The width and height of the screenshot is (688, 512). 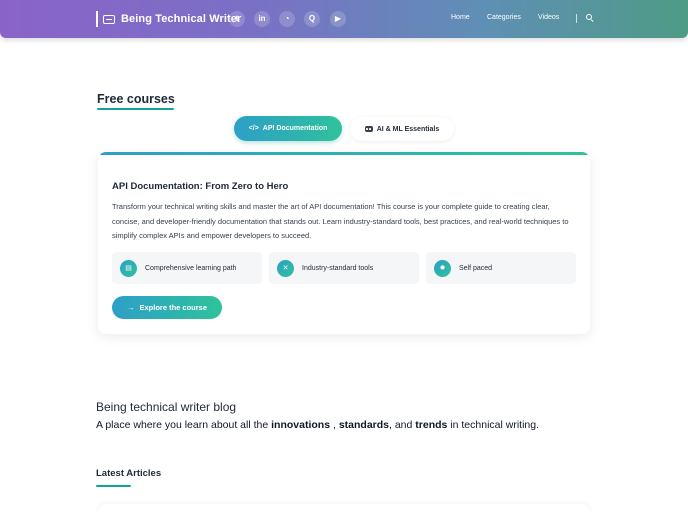 What do you see at coordinates (253, 128) in the screenshot?
I see `code-icon: </>` at bounding box center [253, 128].